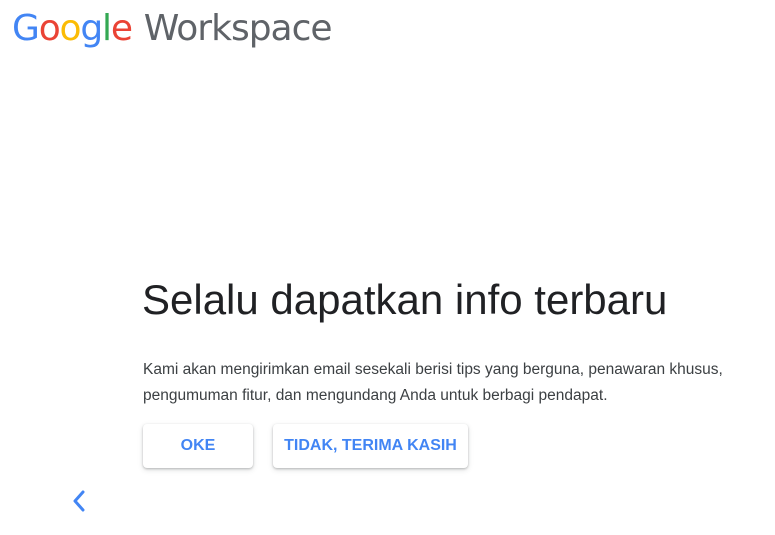 This screenshot has width=775, height=535. What do you see at coordinates (238, 28) in the screenshot?
I see `logo-product-name: Workspace` at bounding box center [238, 28].